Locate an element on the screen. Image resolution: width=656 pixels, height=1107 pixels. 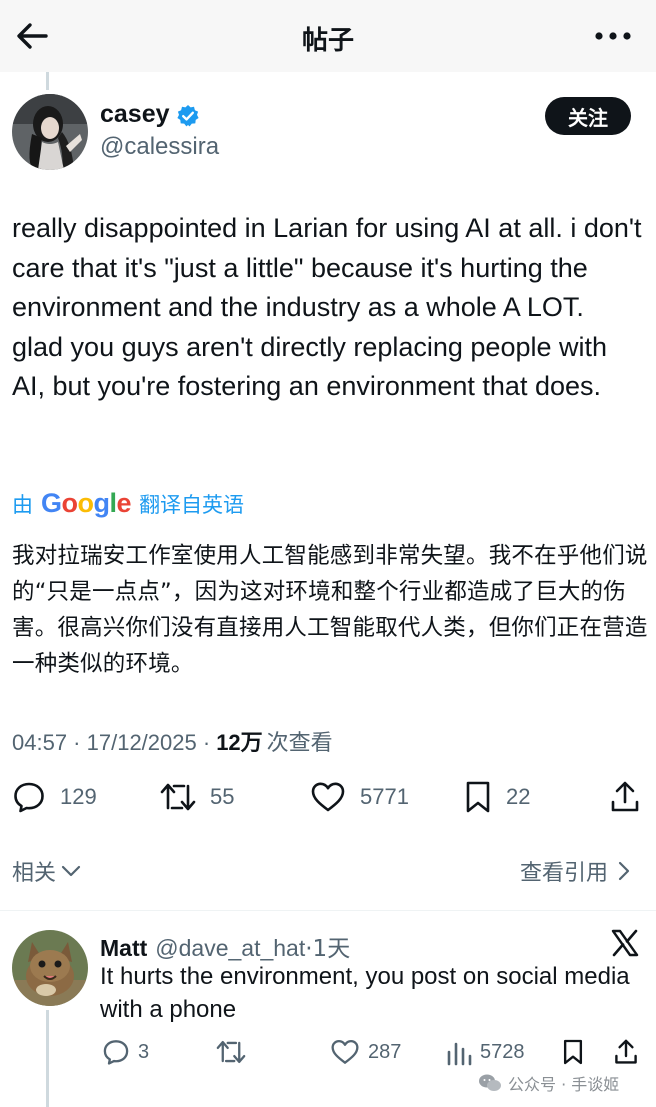
like-action: 5771 is located at coordinates (359, 797).